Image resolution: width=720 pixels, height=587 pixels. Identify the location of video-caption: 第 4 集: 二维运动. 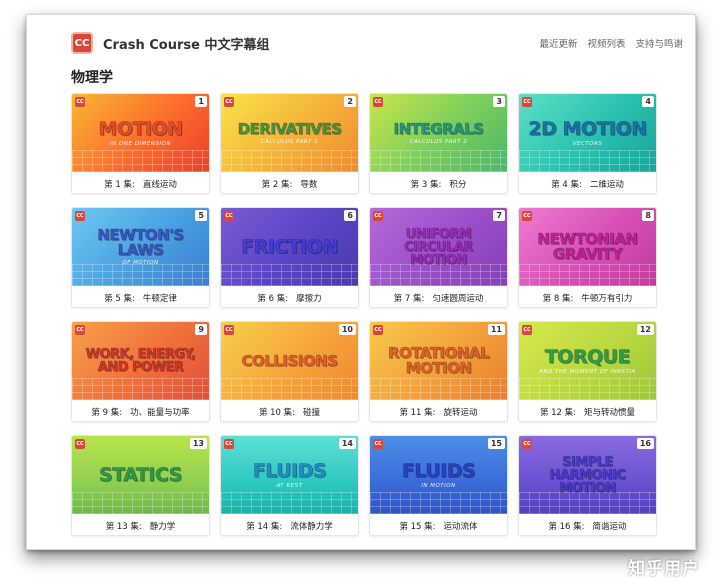
(587, 182).